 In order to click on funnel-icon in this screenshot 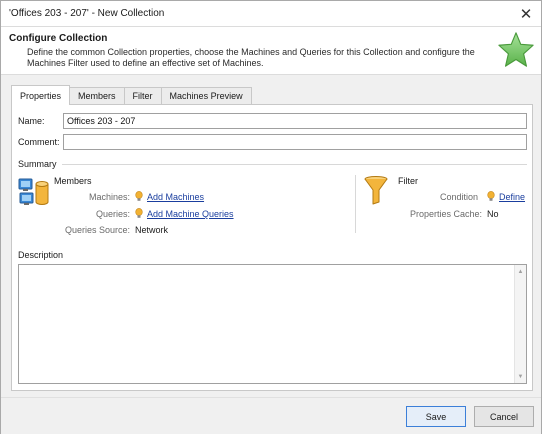, I will do `click(376, 190)`.